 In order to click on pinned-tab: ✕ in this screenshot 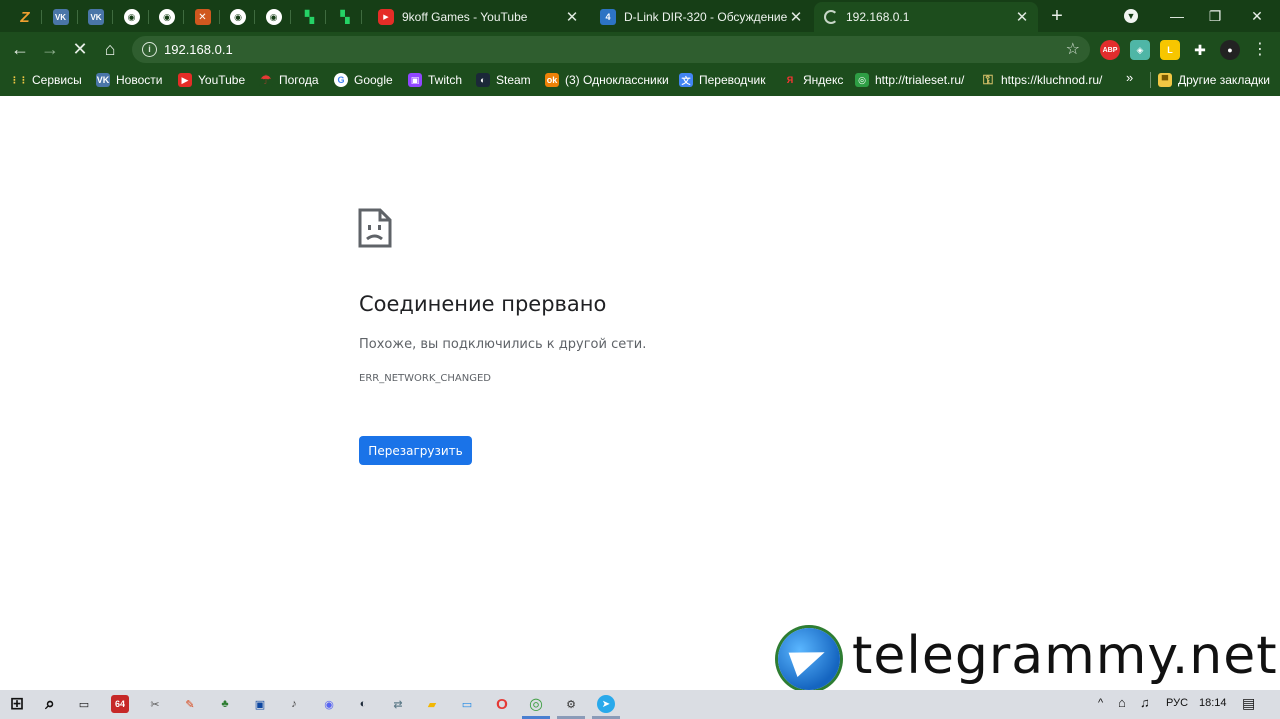, I will do `click(203, 17)`.